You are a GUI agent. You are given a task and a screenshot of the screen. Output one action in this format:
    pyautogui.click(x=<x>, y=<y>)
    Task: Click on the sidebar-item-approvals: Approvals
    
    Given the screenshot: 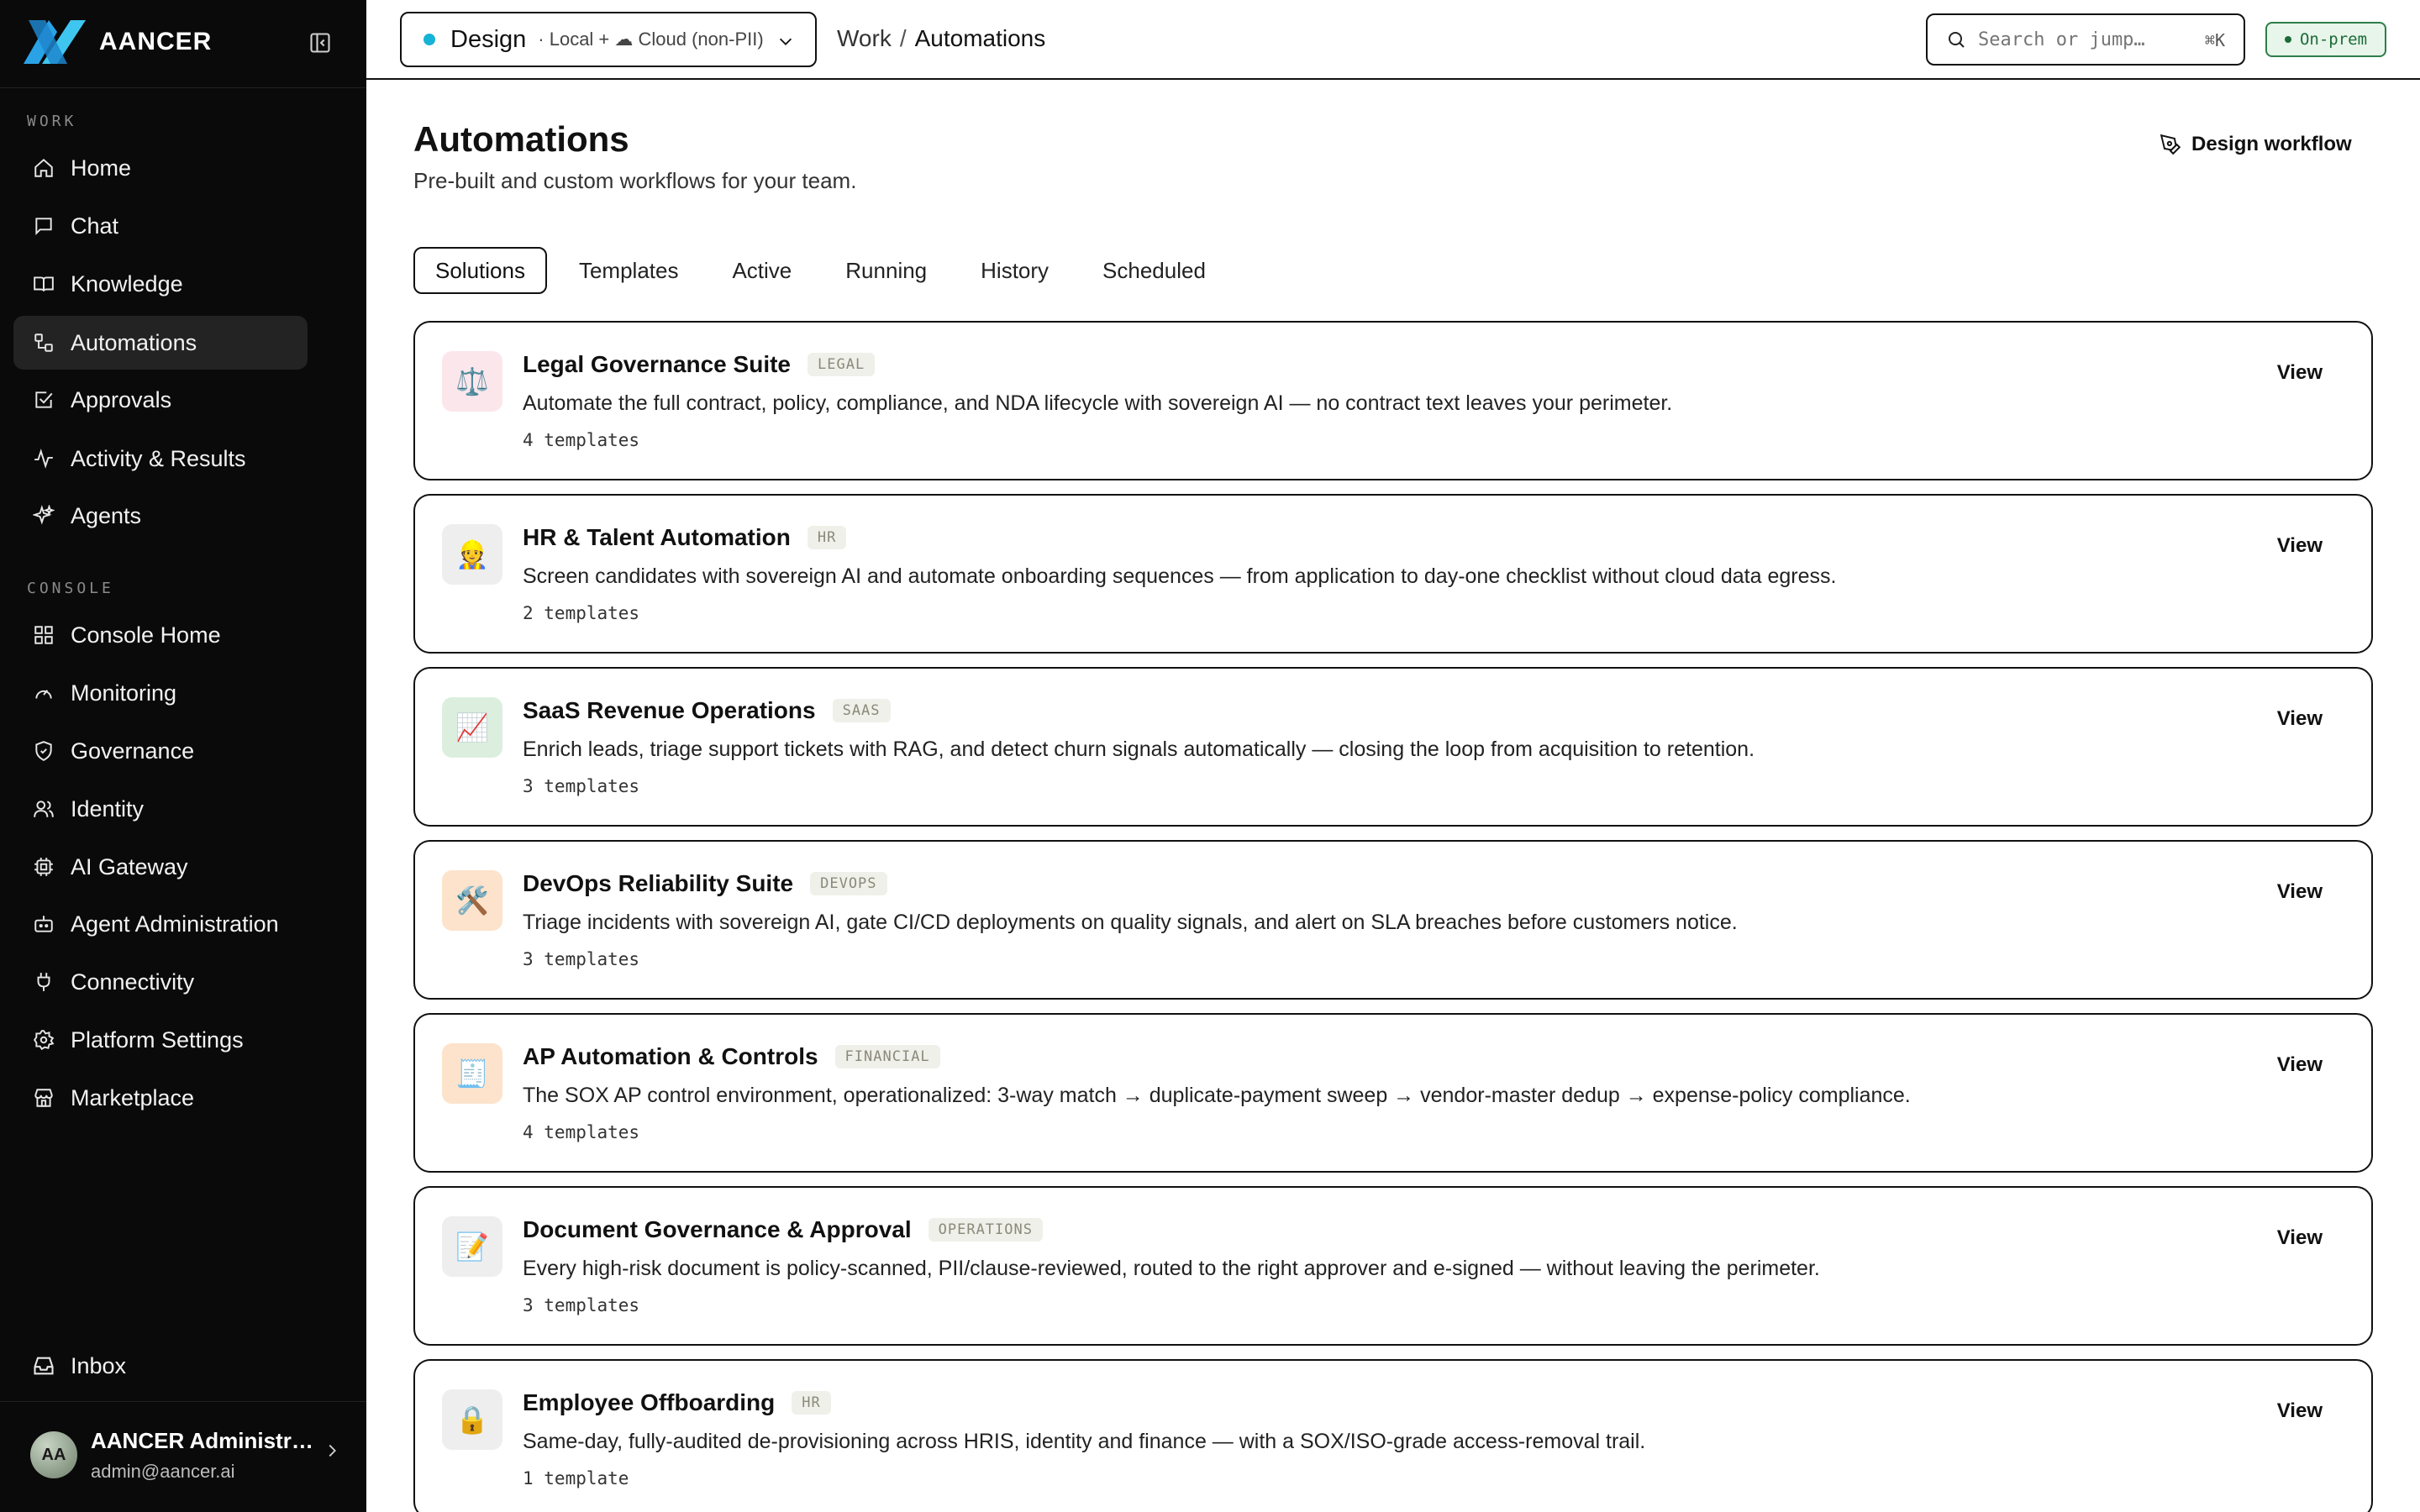 What is the action you would take?
    pyautogui.click(x=161, y=400)
    